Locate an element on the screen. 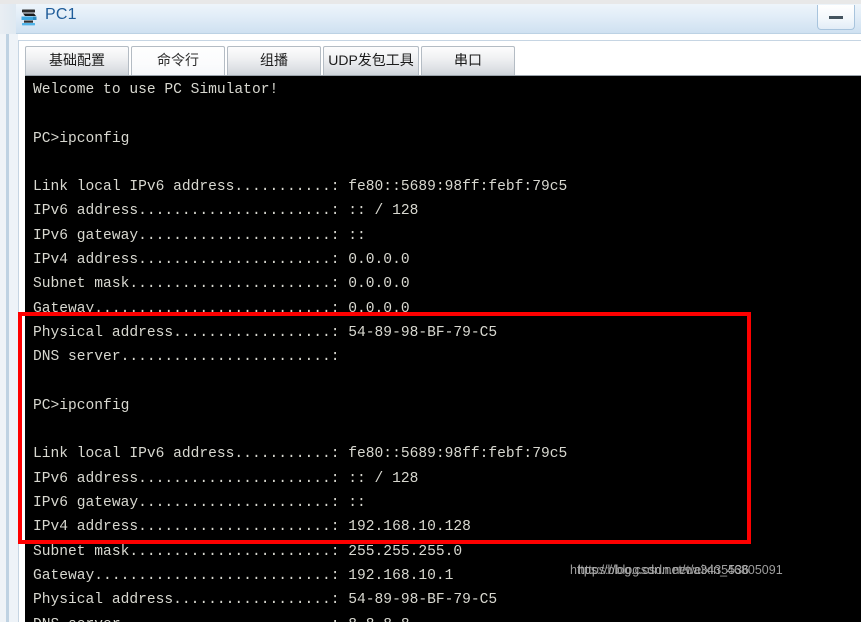  tab-basic-config-label: 基础配置 is located at coordinates (77, 60).